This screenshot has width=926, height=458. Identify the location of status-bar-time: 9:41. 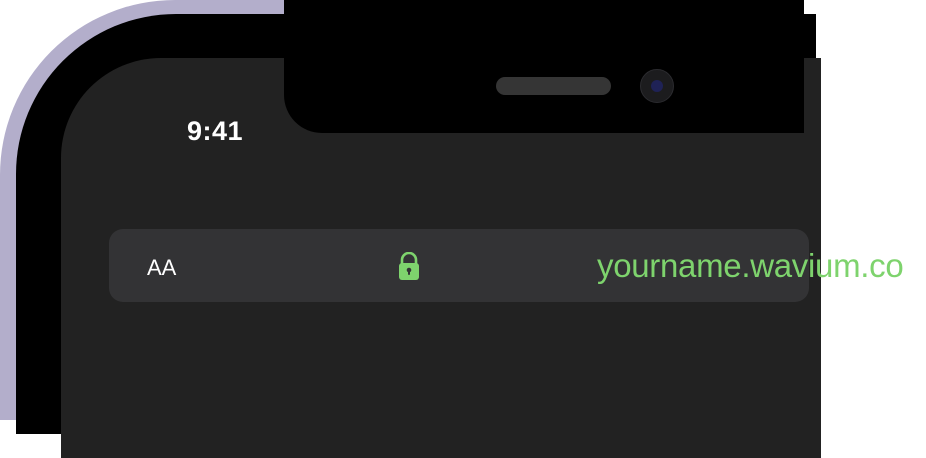
(215, 131).